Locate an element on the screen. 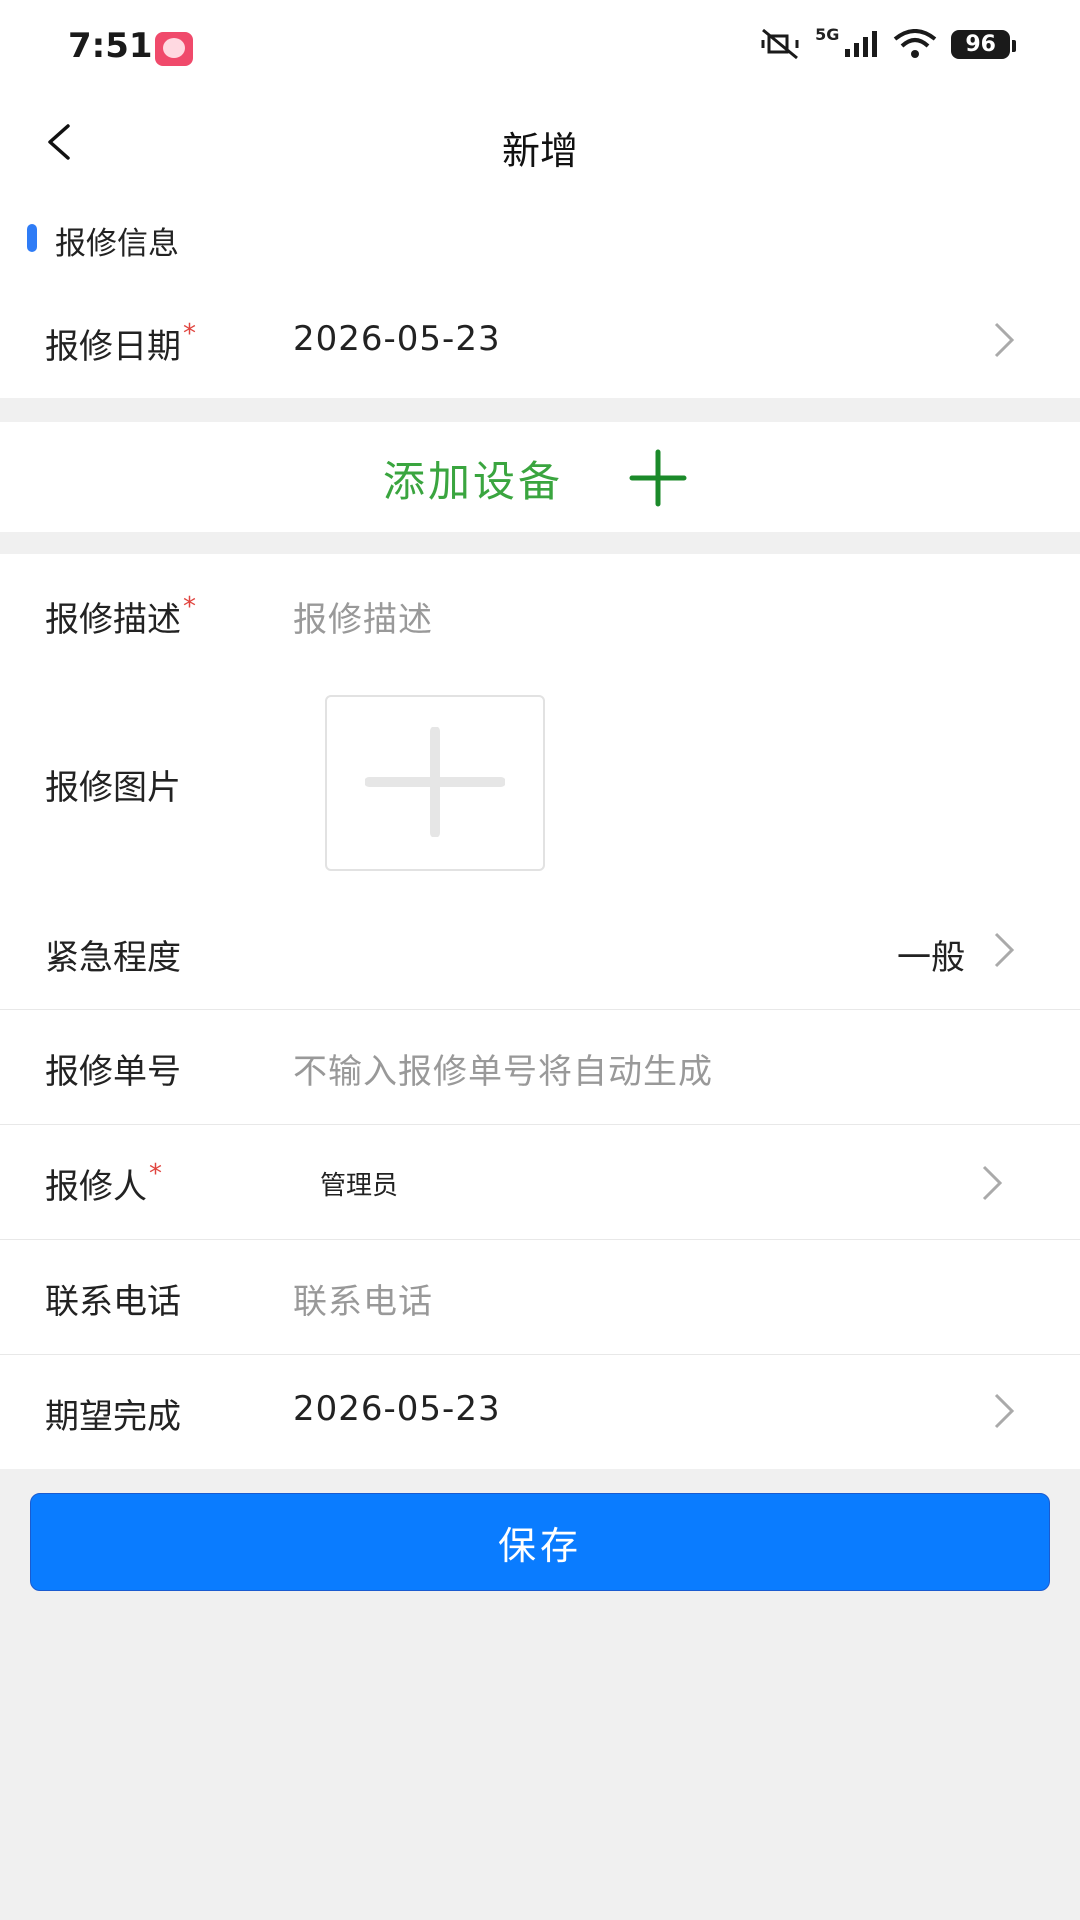  urgency-value: 一般 is located at coordinates (931, 954).